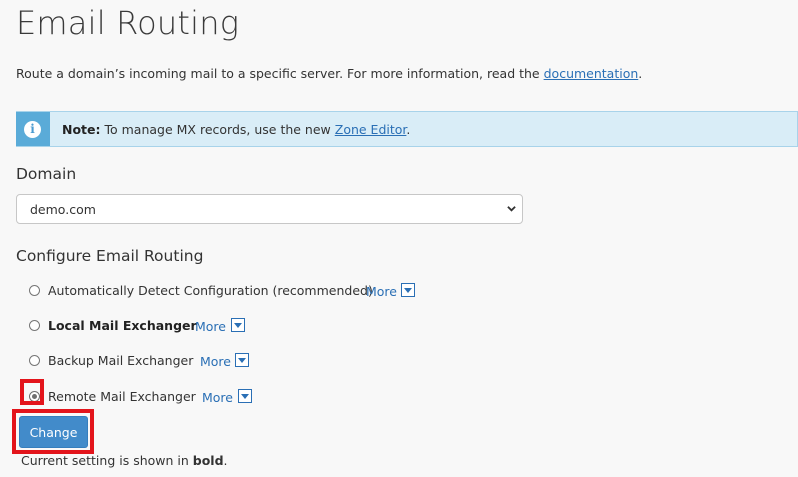 This screenshot has width=798, height=477. I want to click on intro-end: ., so click(640, 73).